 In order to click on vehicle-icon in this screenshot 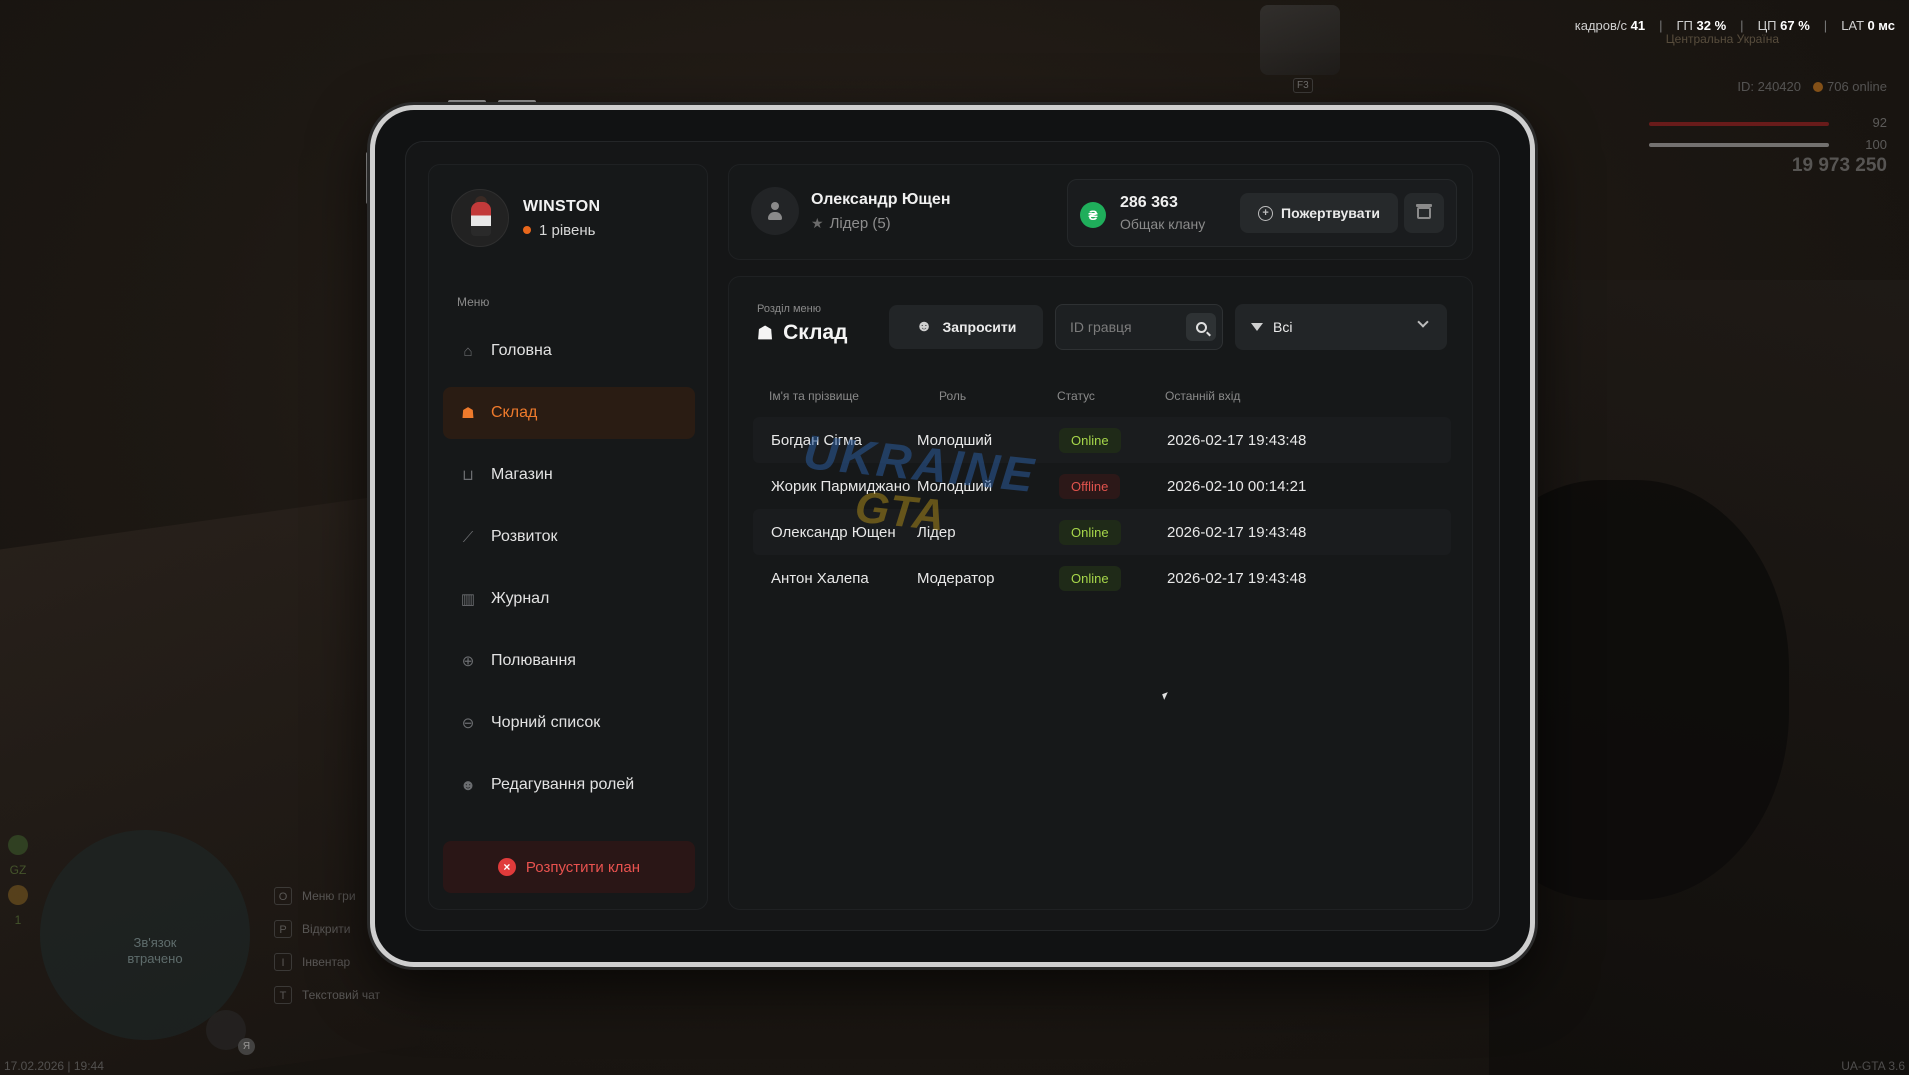, I will do `click(1300, 40)`.